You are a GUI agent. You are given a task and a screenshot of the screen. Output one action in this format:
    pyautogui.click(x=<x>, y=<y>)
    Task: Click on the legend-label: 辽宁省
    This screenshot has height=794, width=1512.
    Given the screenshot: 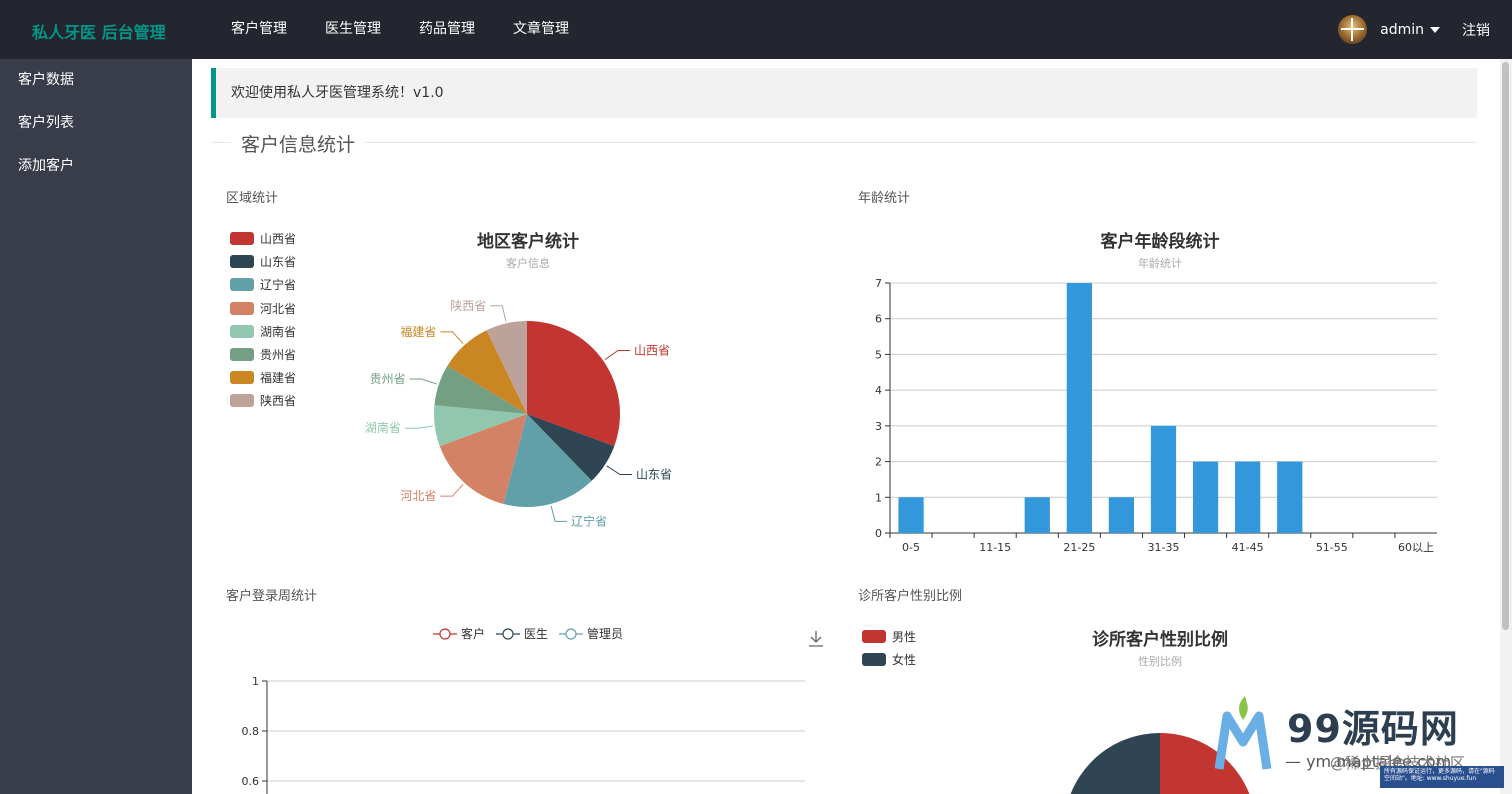 What is the action you would take?
    pyautogui.click(x=278, y=285)
    